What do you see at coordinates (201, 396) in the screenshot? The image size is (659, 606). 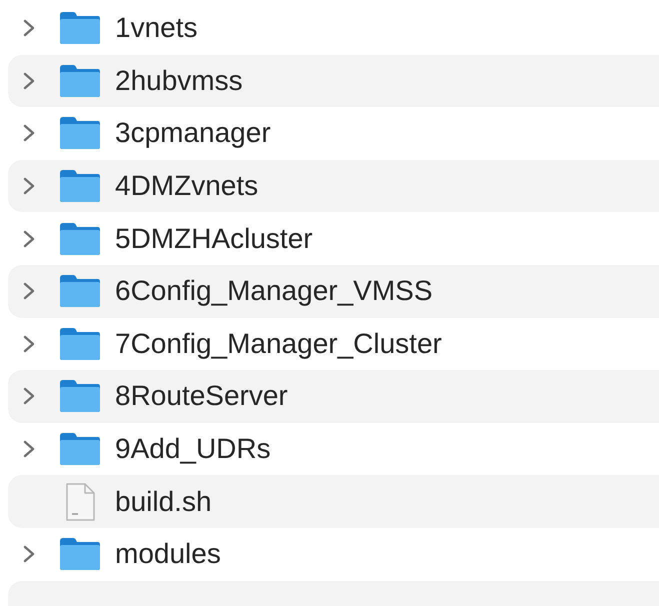 I see `file-name: 8RouteServer` at bounding box center [201, 396].